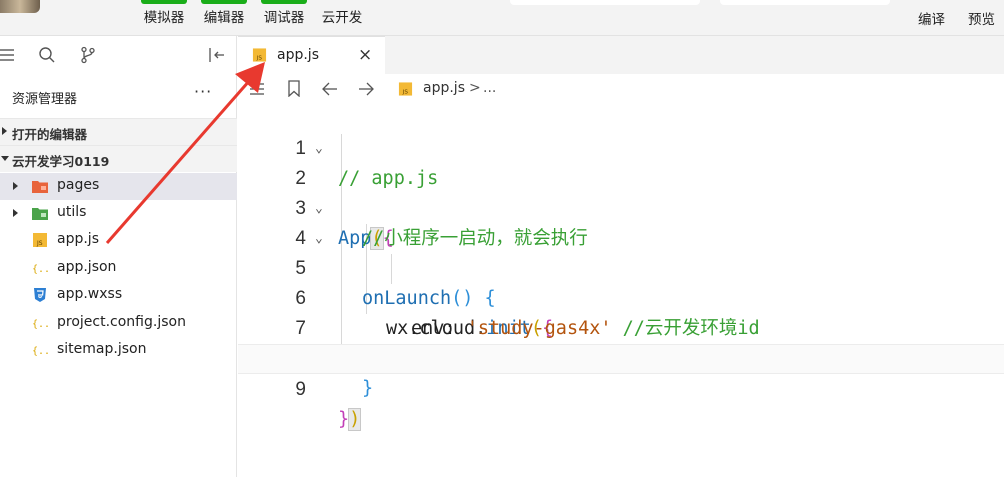 The height and width of the screenshot is (477, 1004). I want to click on tree-item-label: utils, so click(72, 212).